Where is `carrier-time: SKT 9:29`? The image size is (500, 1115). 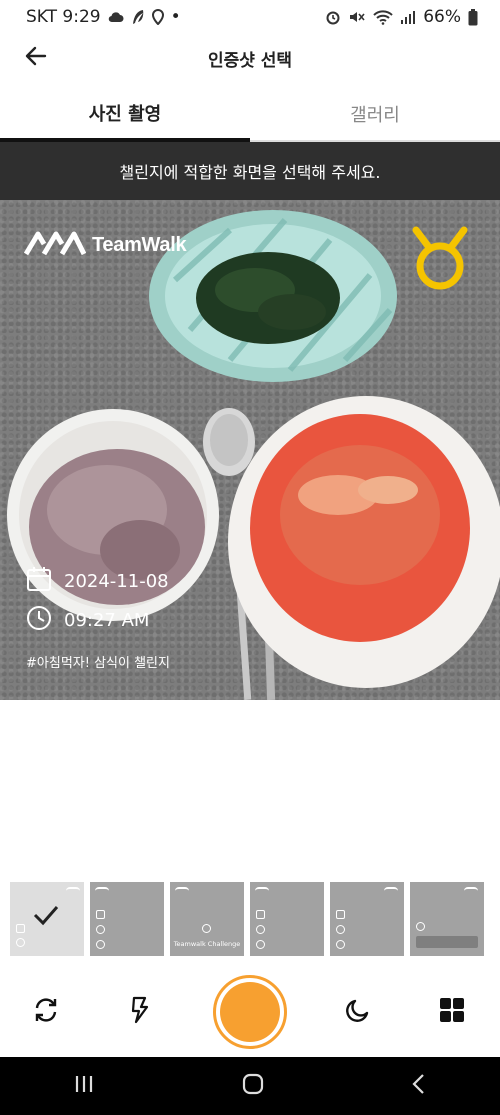 carrier-time: SKT 9:29 is located at coordinates (63, 17).